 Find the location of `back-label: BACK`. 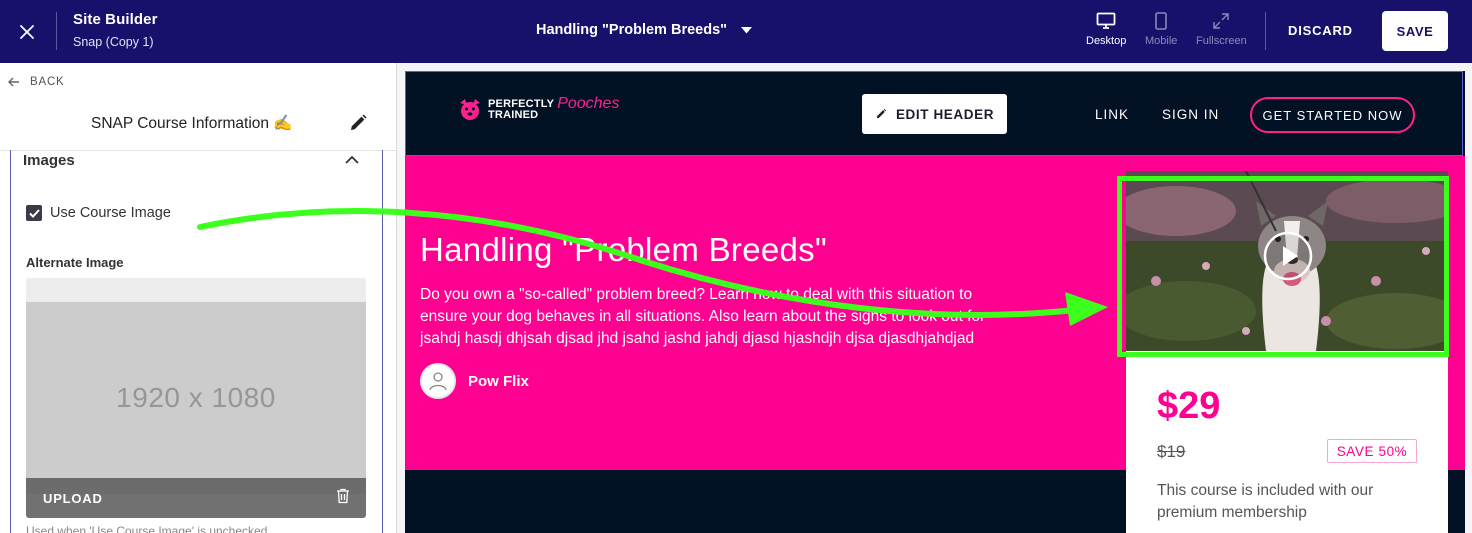

back-label: BACK is located at coordinates (47, 82).